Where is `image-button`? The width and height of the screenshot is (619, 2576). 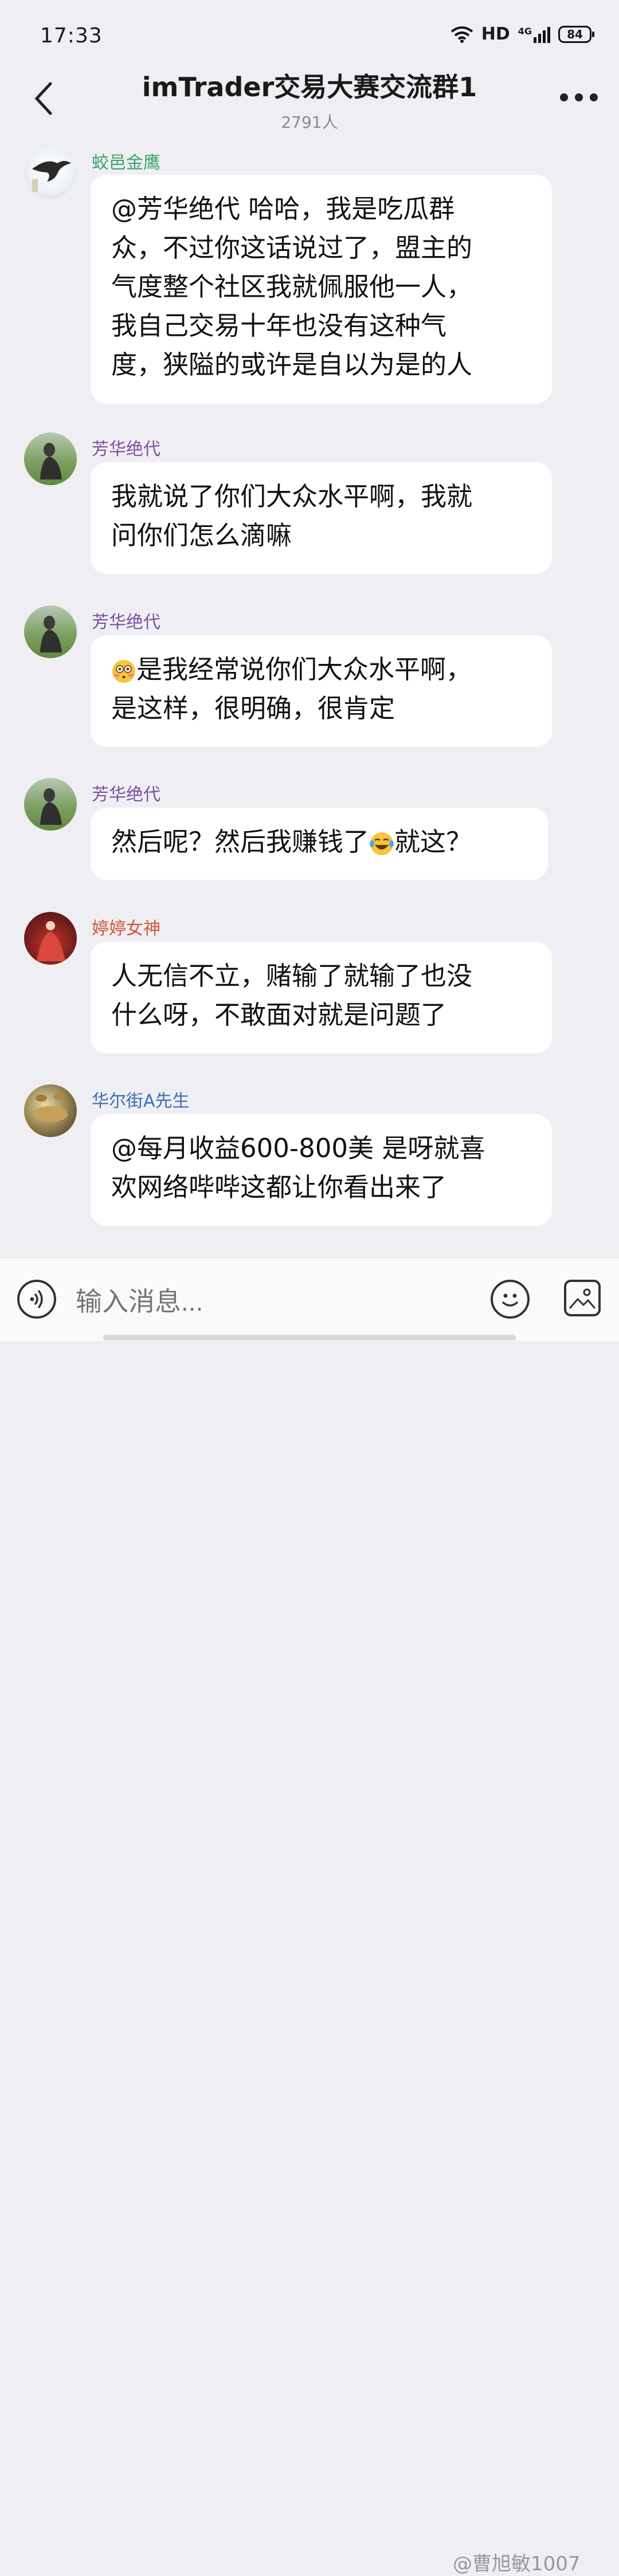
image-button is located at coordinates (582, 1298).